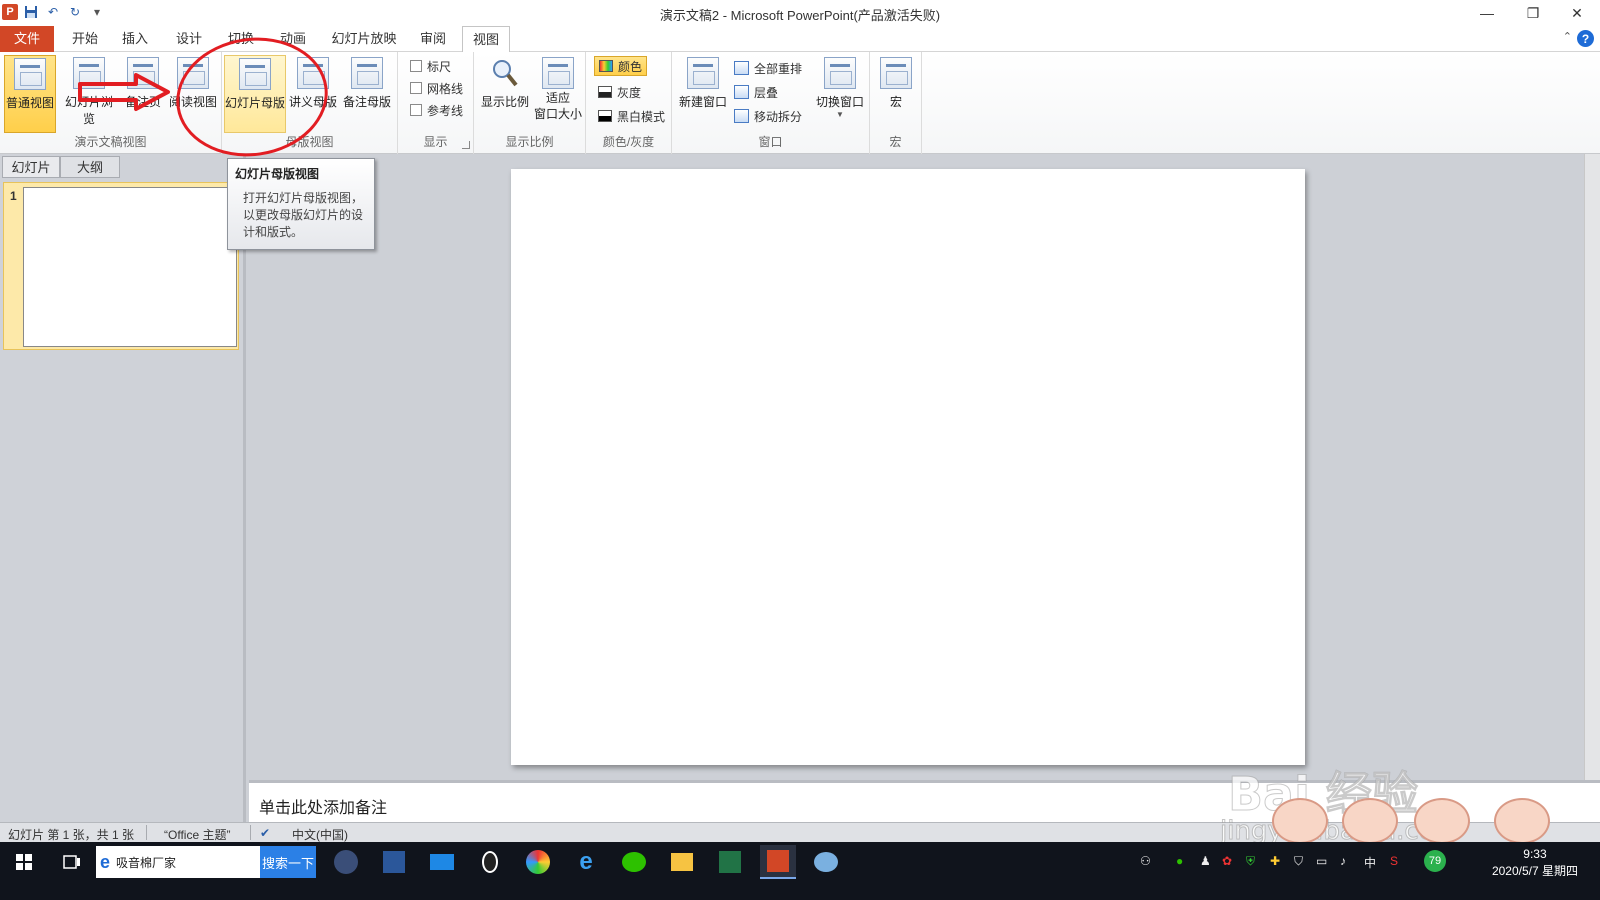  I want to click on security-shield-icon: ⛨, so click(1250, 861).